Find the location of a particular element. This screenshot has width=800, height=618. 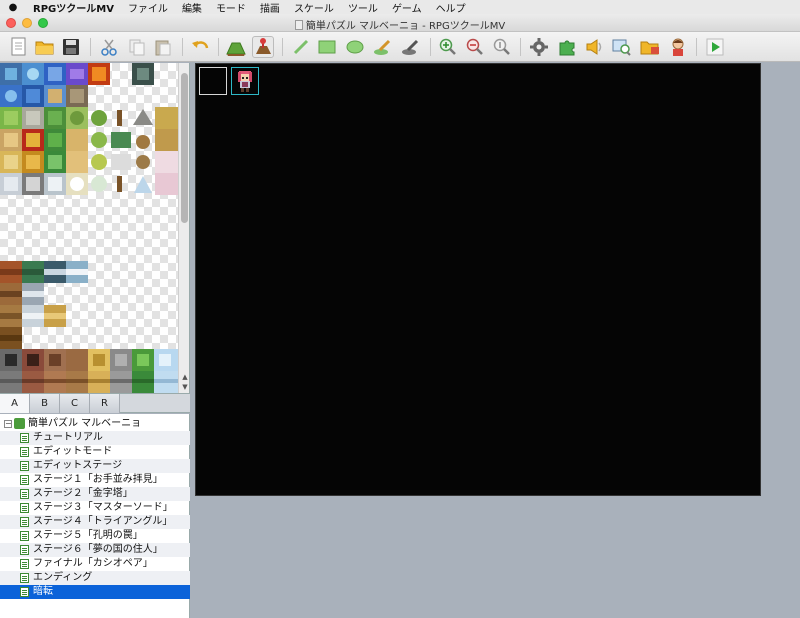

open-project-icon is located at coordinates (45, 47).